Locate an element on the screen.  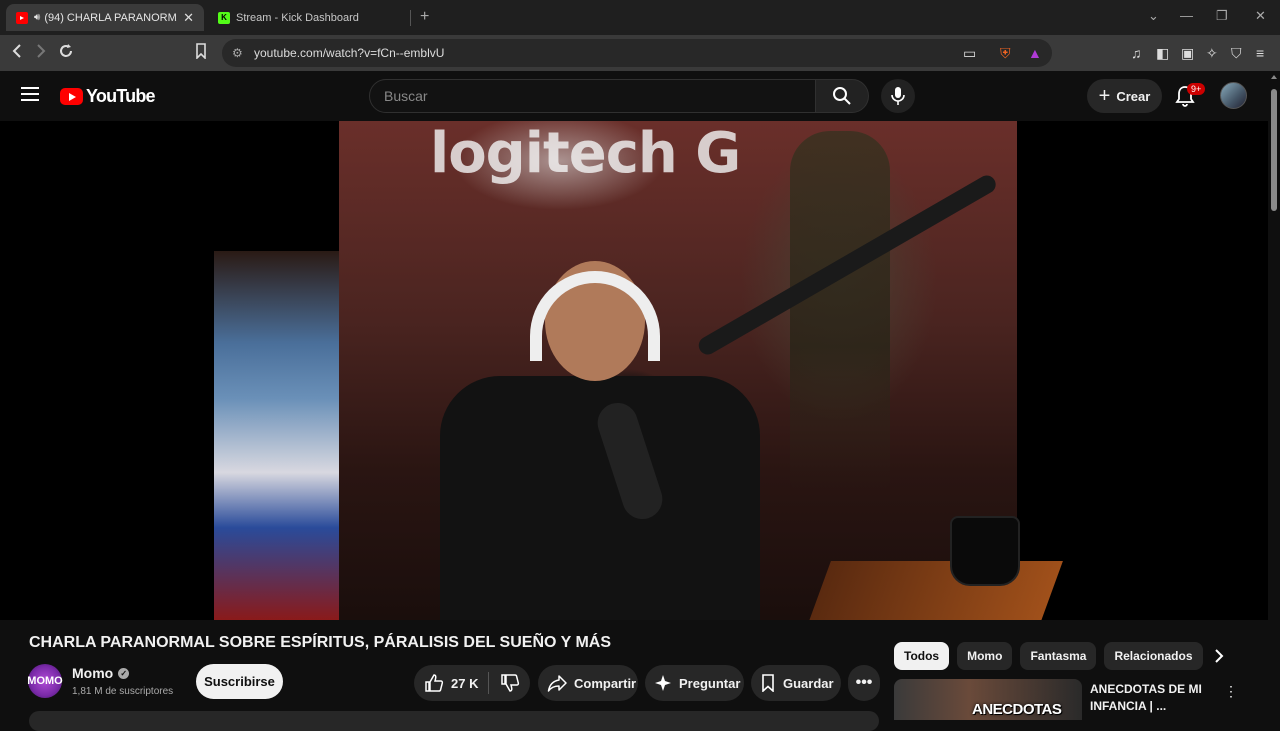
ask-button: Preguntar is located at coordinates (694, 683).